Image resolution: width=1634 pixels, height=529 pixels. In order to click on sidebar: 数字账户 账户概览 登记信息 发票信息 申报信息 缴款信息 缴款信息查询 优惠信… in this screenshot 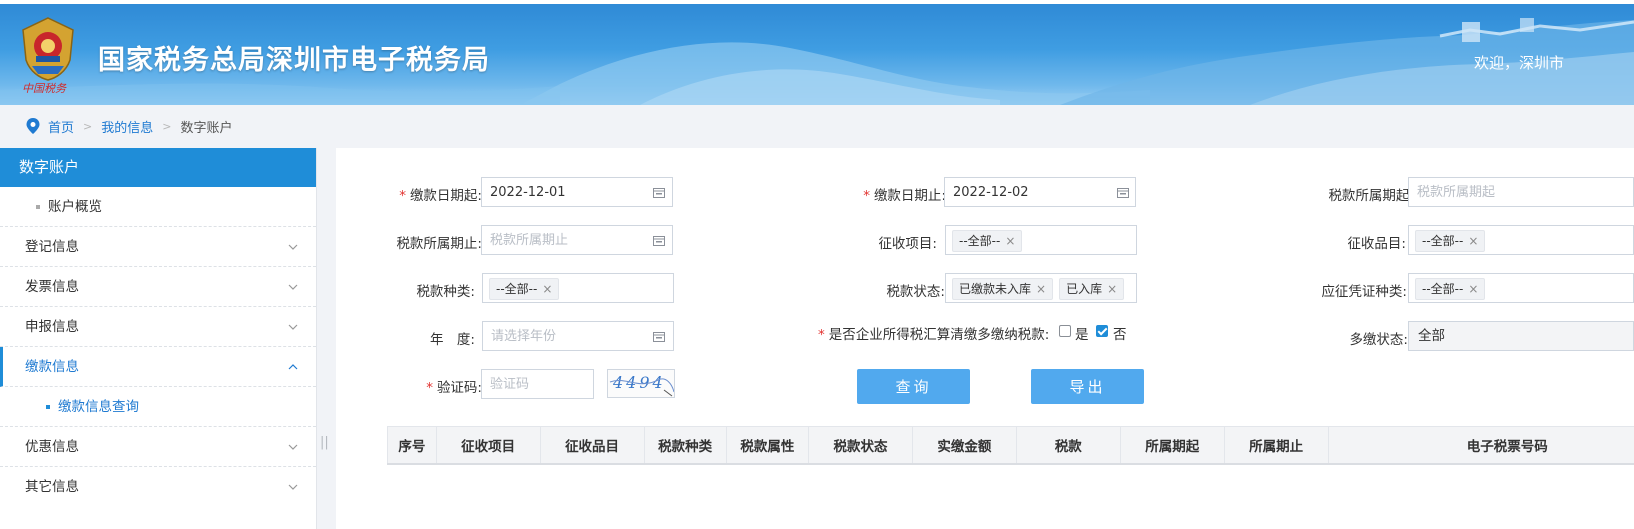, I will do `click(158, 338)`.